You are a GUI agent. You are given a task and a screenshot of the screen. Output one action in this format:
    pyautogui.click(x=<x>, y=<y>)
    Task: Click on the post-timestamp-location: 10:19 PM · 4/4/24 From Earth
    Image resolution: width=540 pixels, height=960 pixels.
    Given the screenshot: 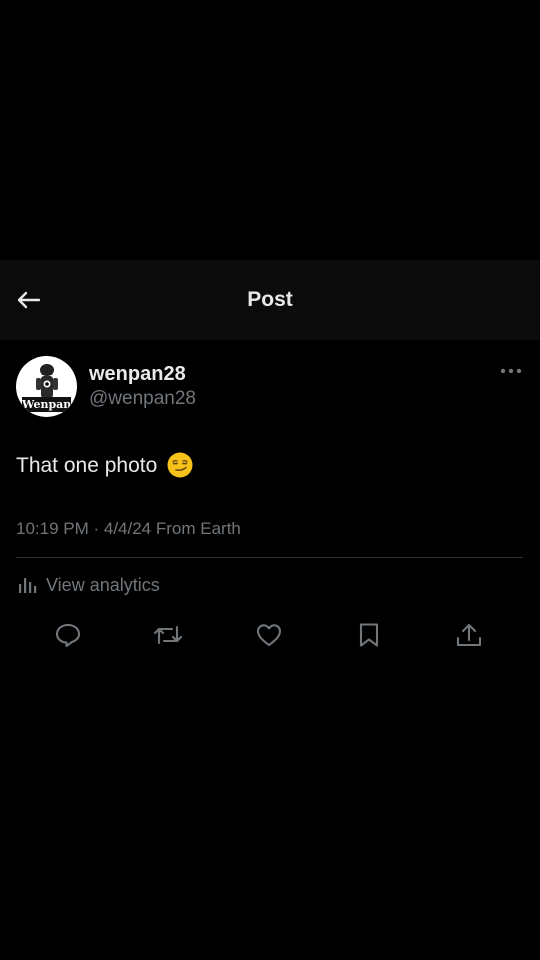 What is the action you would take?
    pyautogui.click(x=128, y=528)
    